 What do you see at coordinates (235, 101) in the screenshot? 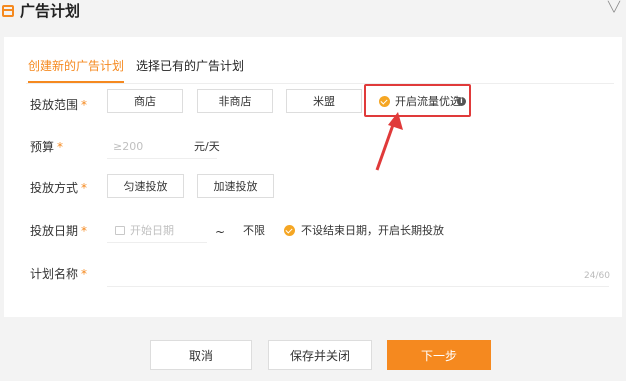
I see `placement-non-store-button: 非商店` at bounding box center [235, 101].